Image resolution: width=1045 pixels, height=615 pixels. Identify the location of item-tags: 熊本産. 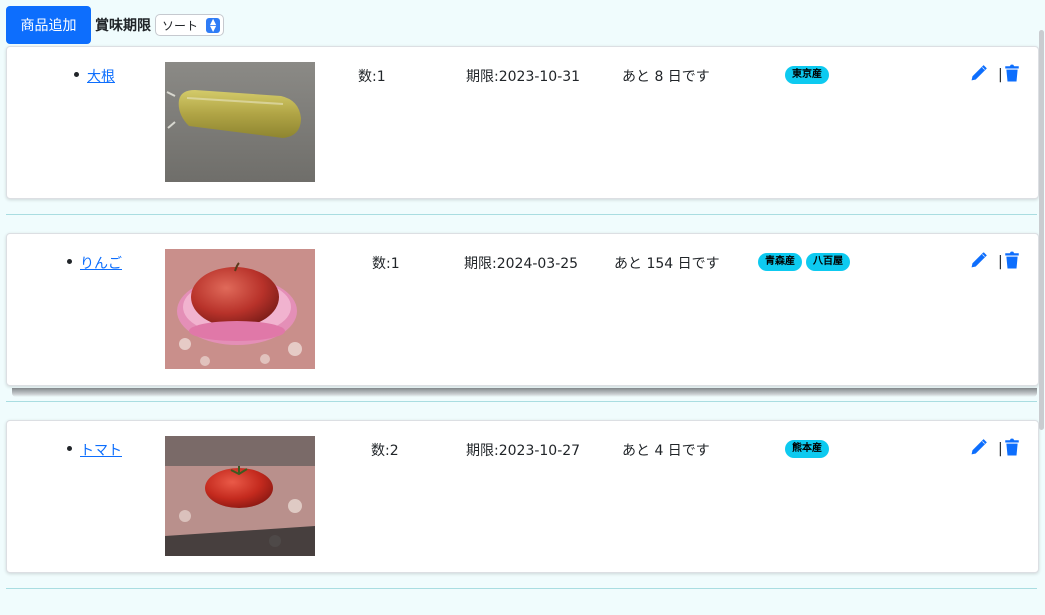
(807, 449).